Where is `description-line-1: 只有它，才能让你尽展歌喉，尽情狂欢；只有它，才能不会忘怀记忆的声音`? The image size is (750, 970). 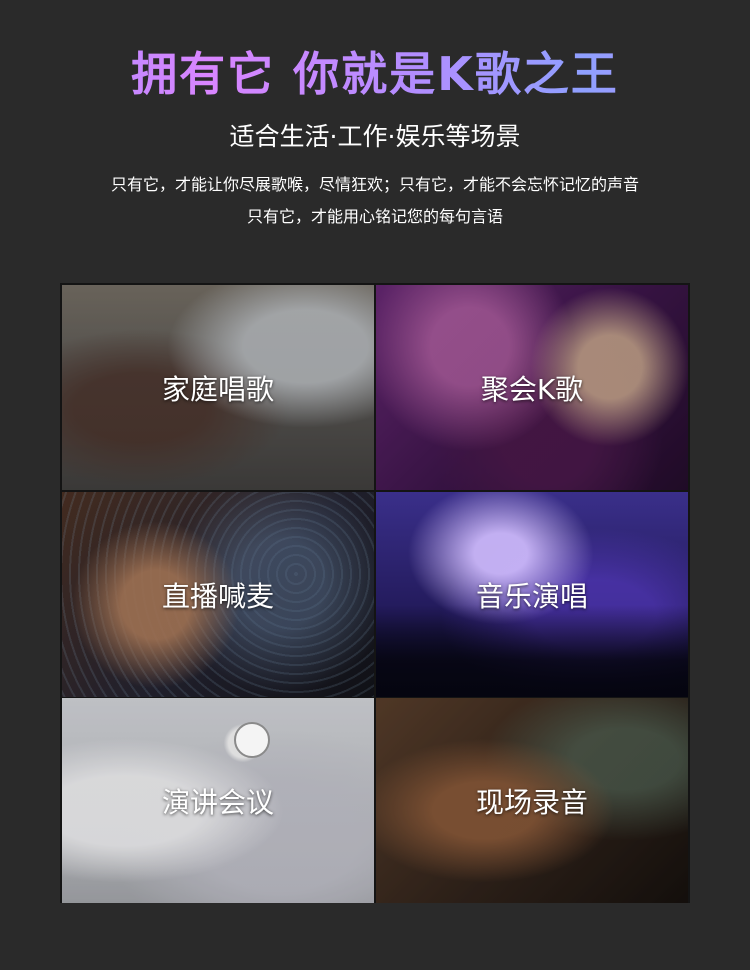
description-line-1: 只有它，才能让你尽展歌喉，尽情狂欢；只有它，才能不会忘怀记忆的声音 is located at coordinates (374, 184).